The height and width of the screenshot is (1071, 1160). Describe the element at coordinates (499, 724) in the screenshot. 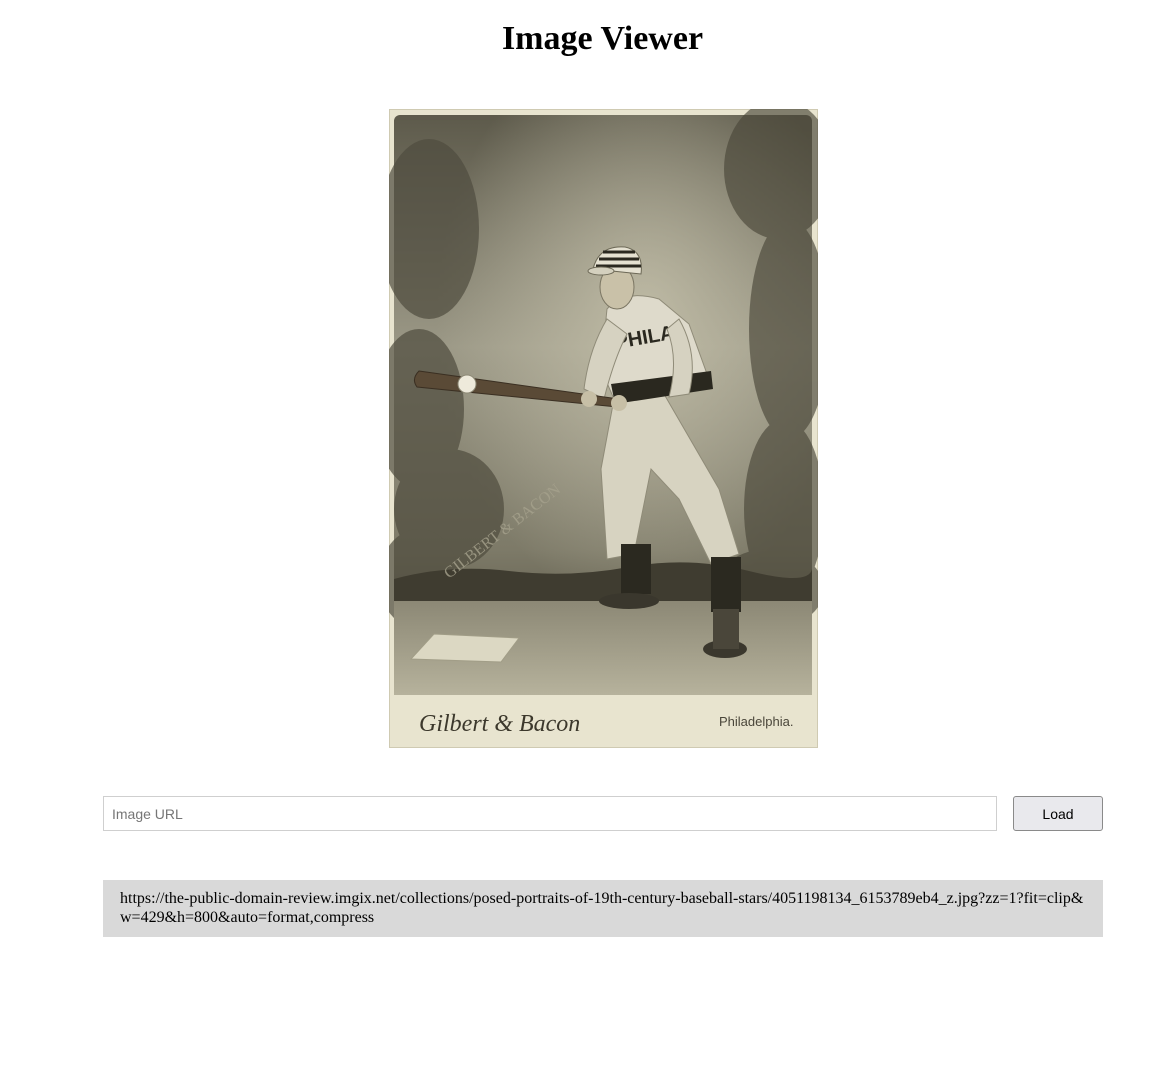

I see `svg-text: Gilbert & Bacon` at that location.